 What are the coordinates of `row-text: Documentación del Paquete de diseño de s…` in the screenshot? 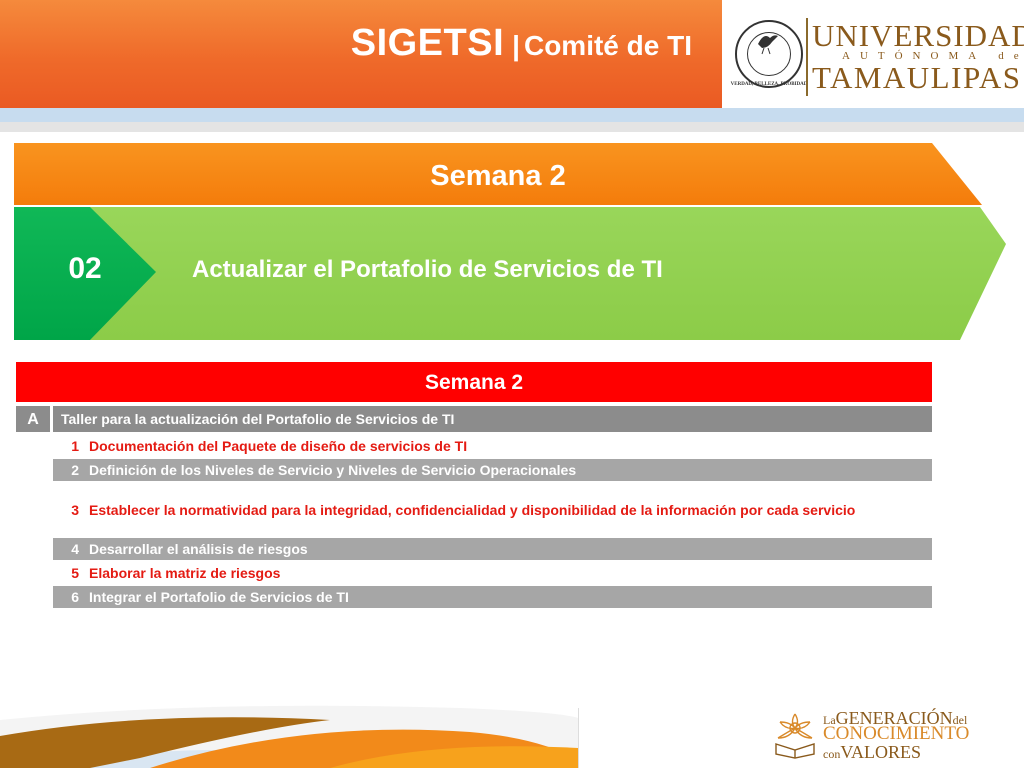 It's located at (278, 446).